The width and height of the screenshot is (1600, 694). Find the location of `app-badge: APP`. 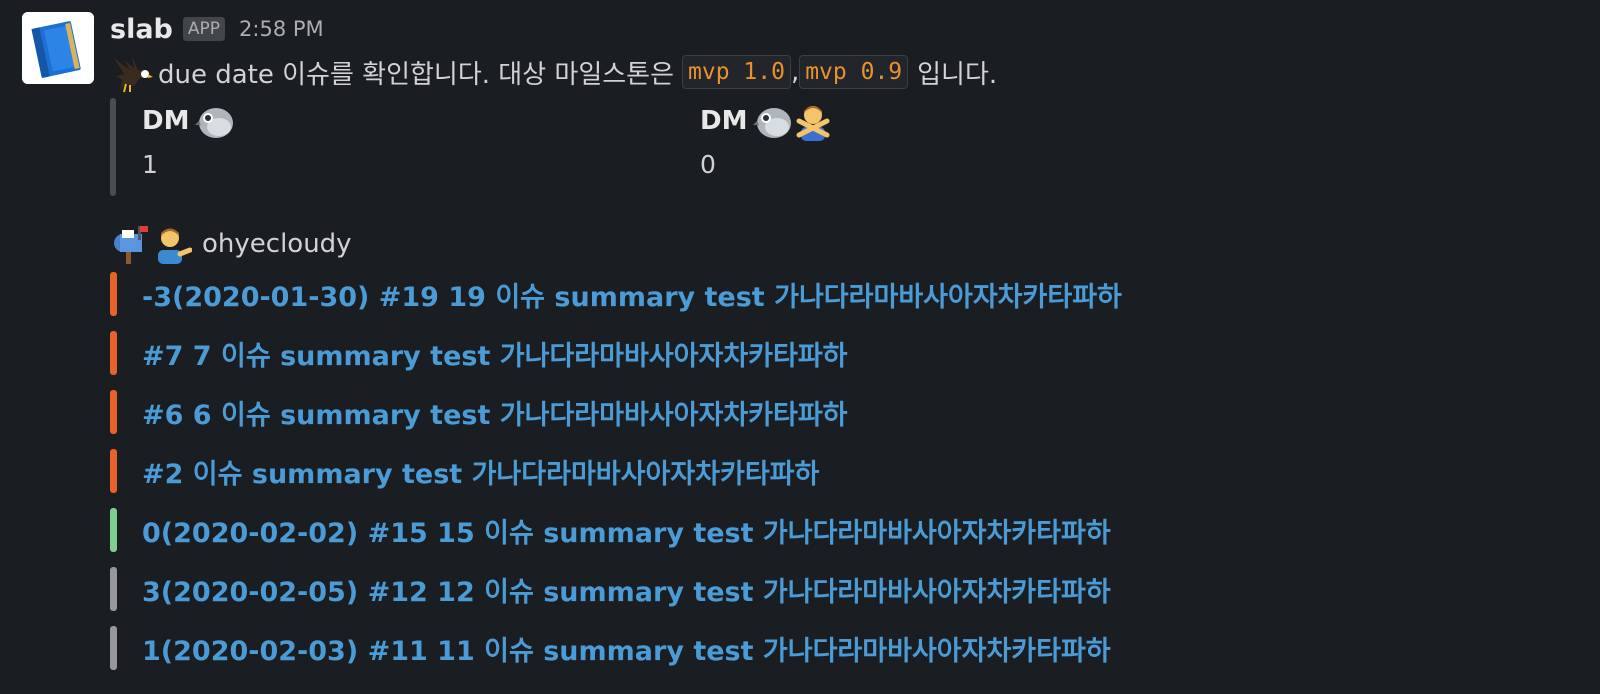

app-badge: APP is located at coordinates (204, 29).